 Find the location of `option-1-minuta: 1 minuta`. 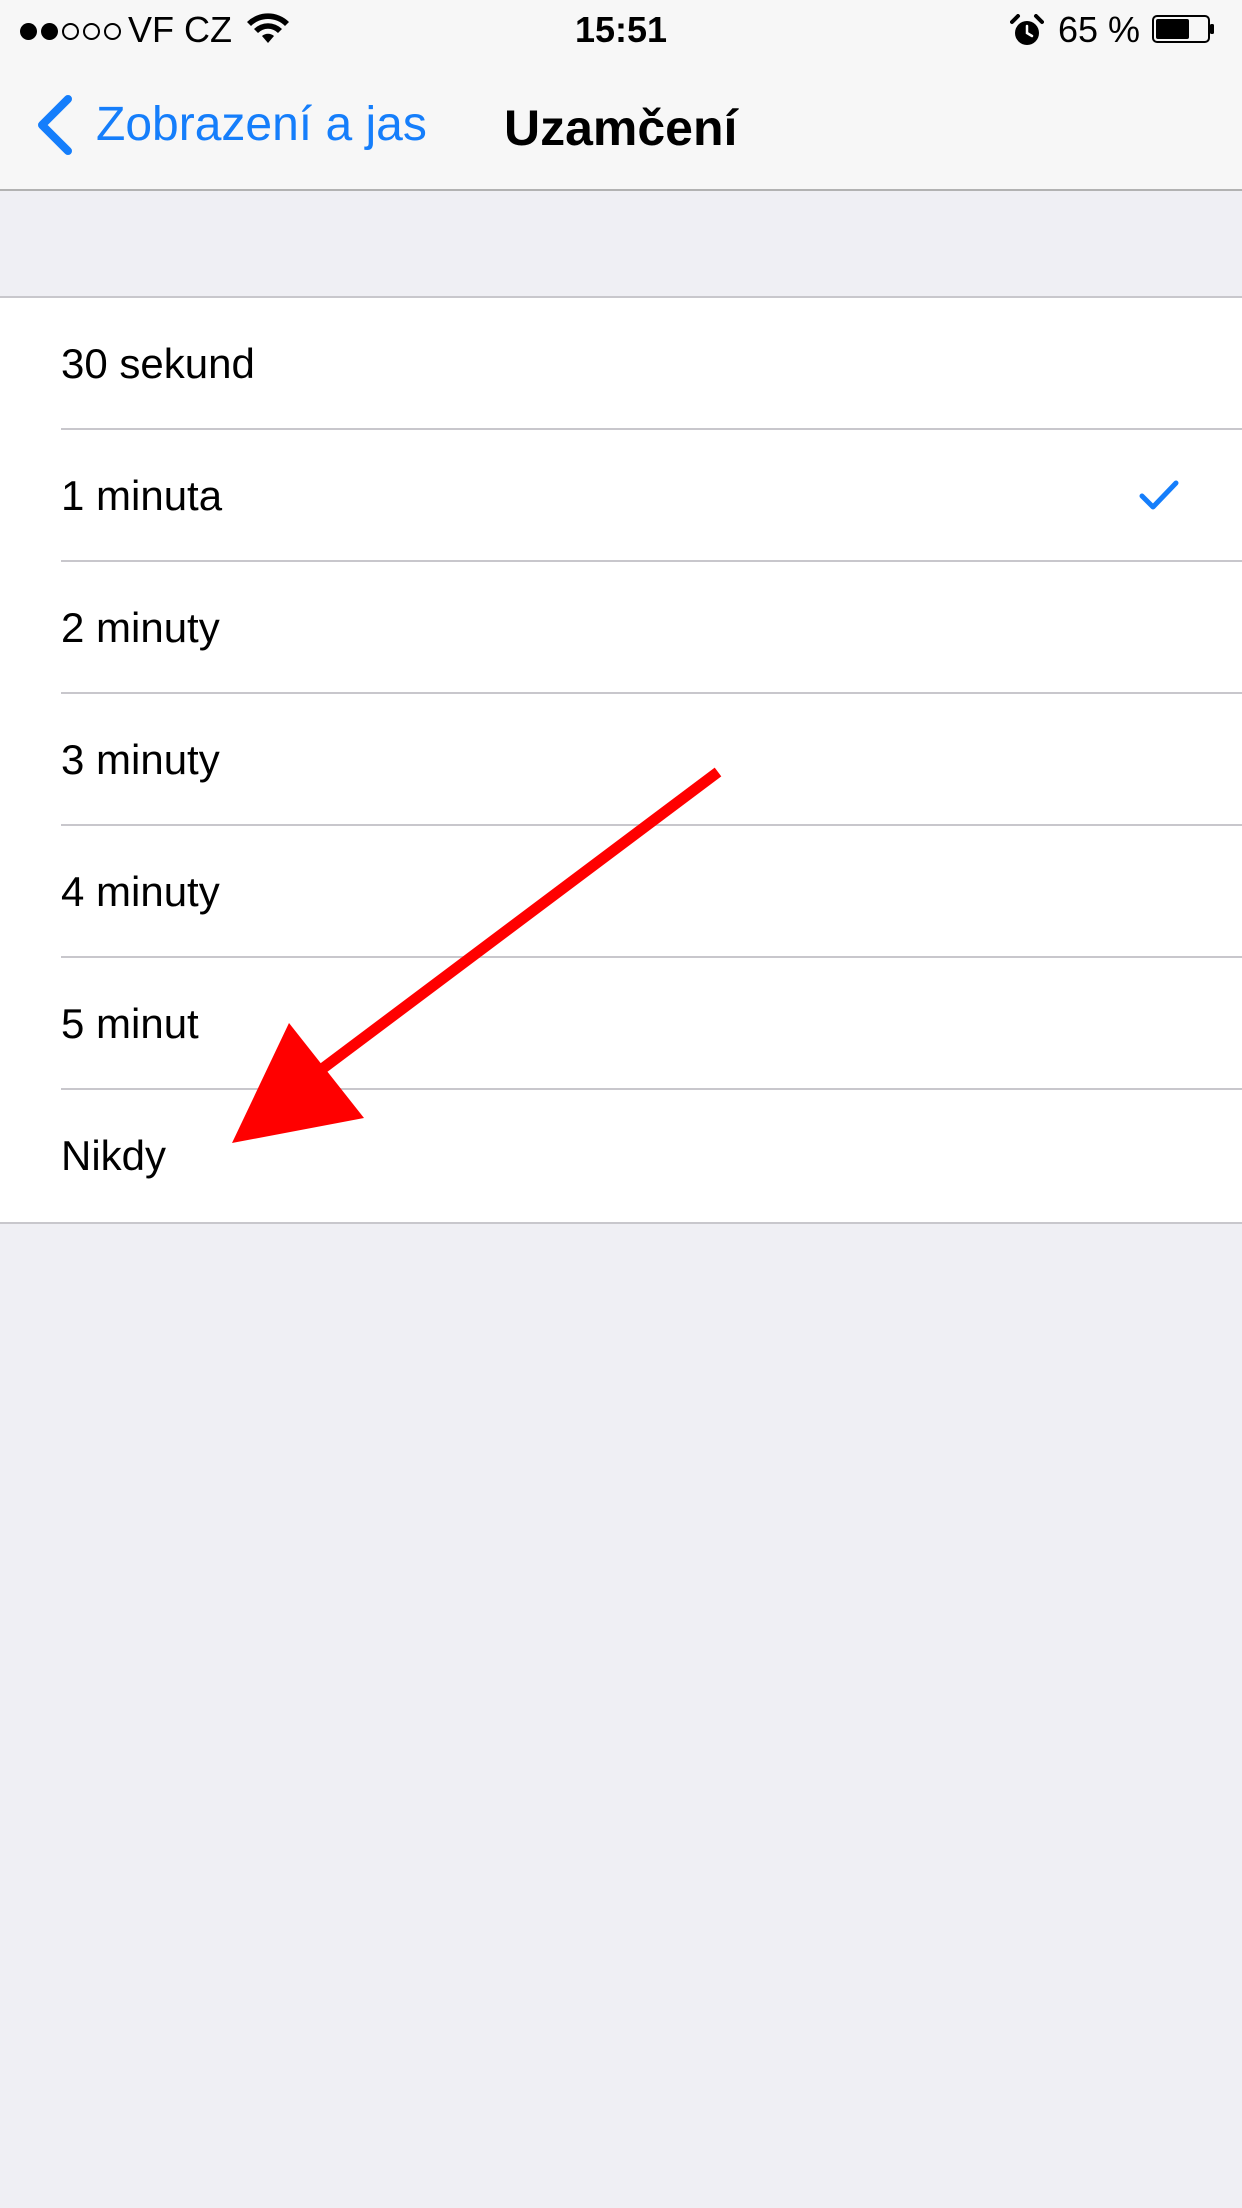

option-1-minuta: 1 minuta is located at coordinates (621, 496).